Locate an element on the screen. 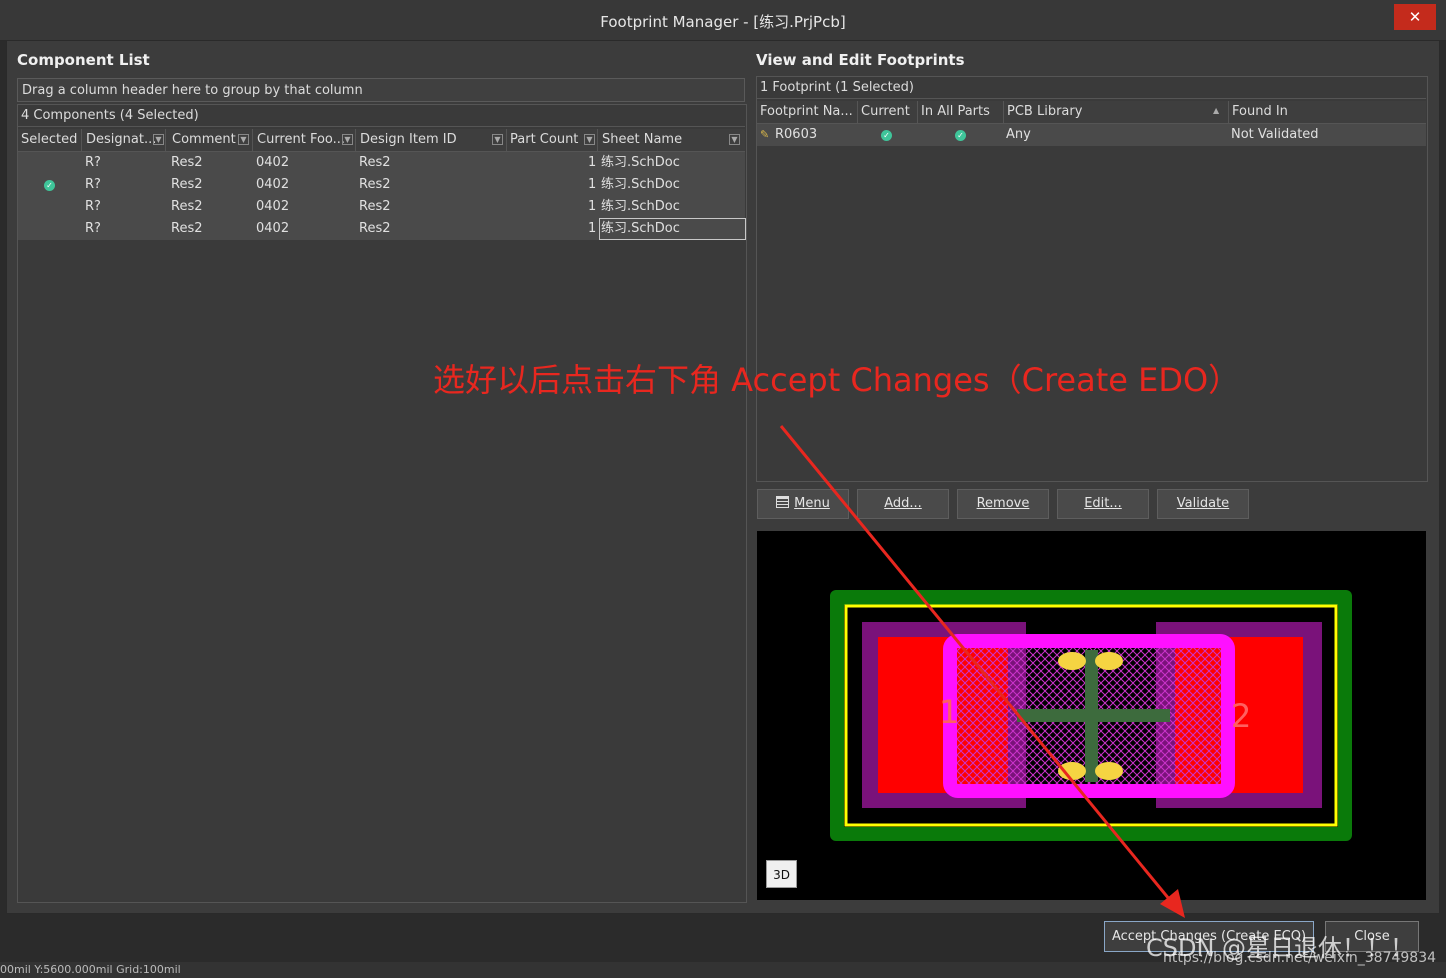 The height and width of the screenshot is (978, 1446). component-list-heading: Component List is located at coordinates (83, 60).